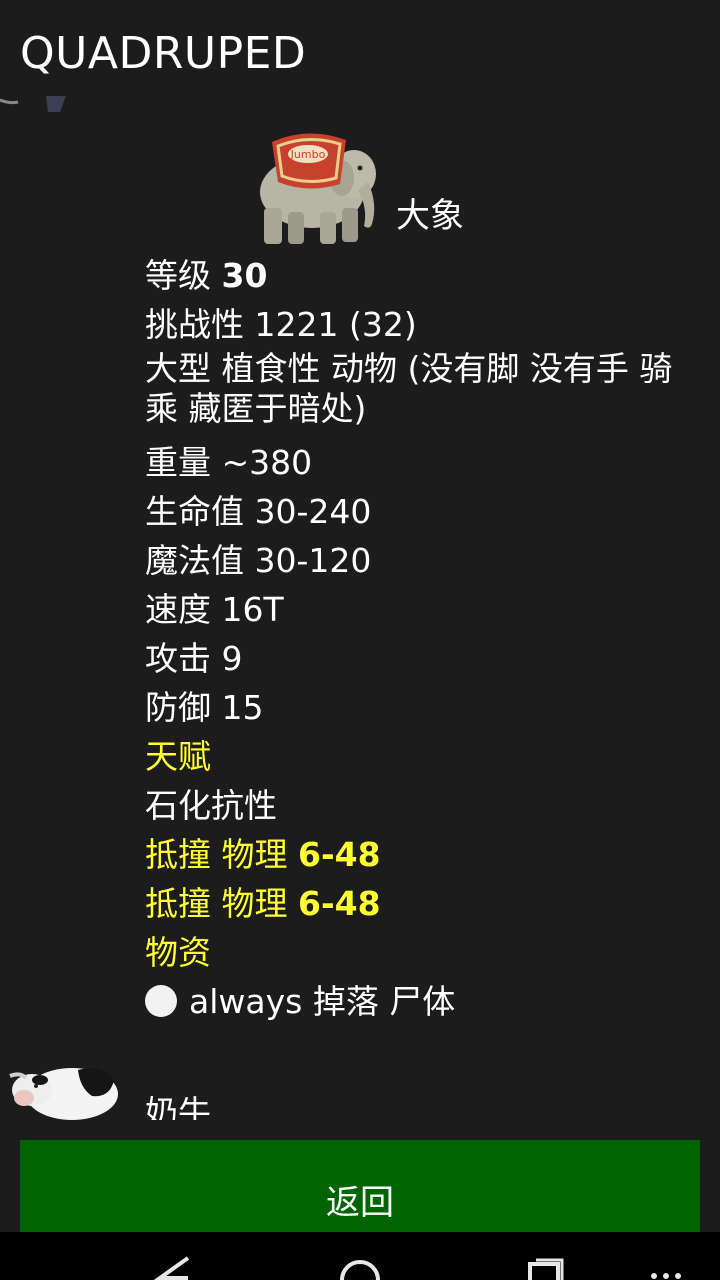 This screenshot has width=720, height=1280. Describe the element at coordinates (172, 1267) in the screenshot. I see `triangle-back-icon` at that location.